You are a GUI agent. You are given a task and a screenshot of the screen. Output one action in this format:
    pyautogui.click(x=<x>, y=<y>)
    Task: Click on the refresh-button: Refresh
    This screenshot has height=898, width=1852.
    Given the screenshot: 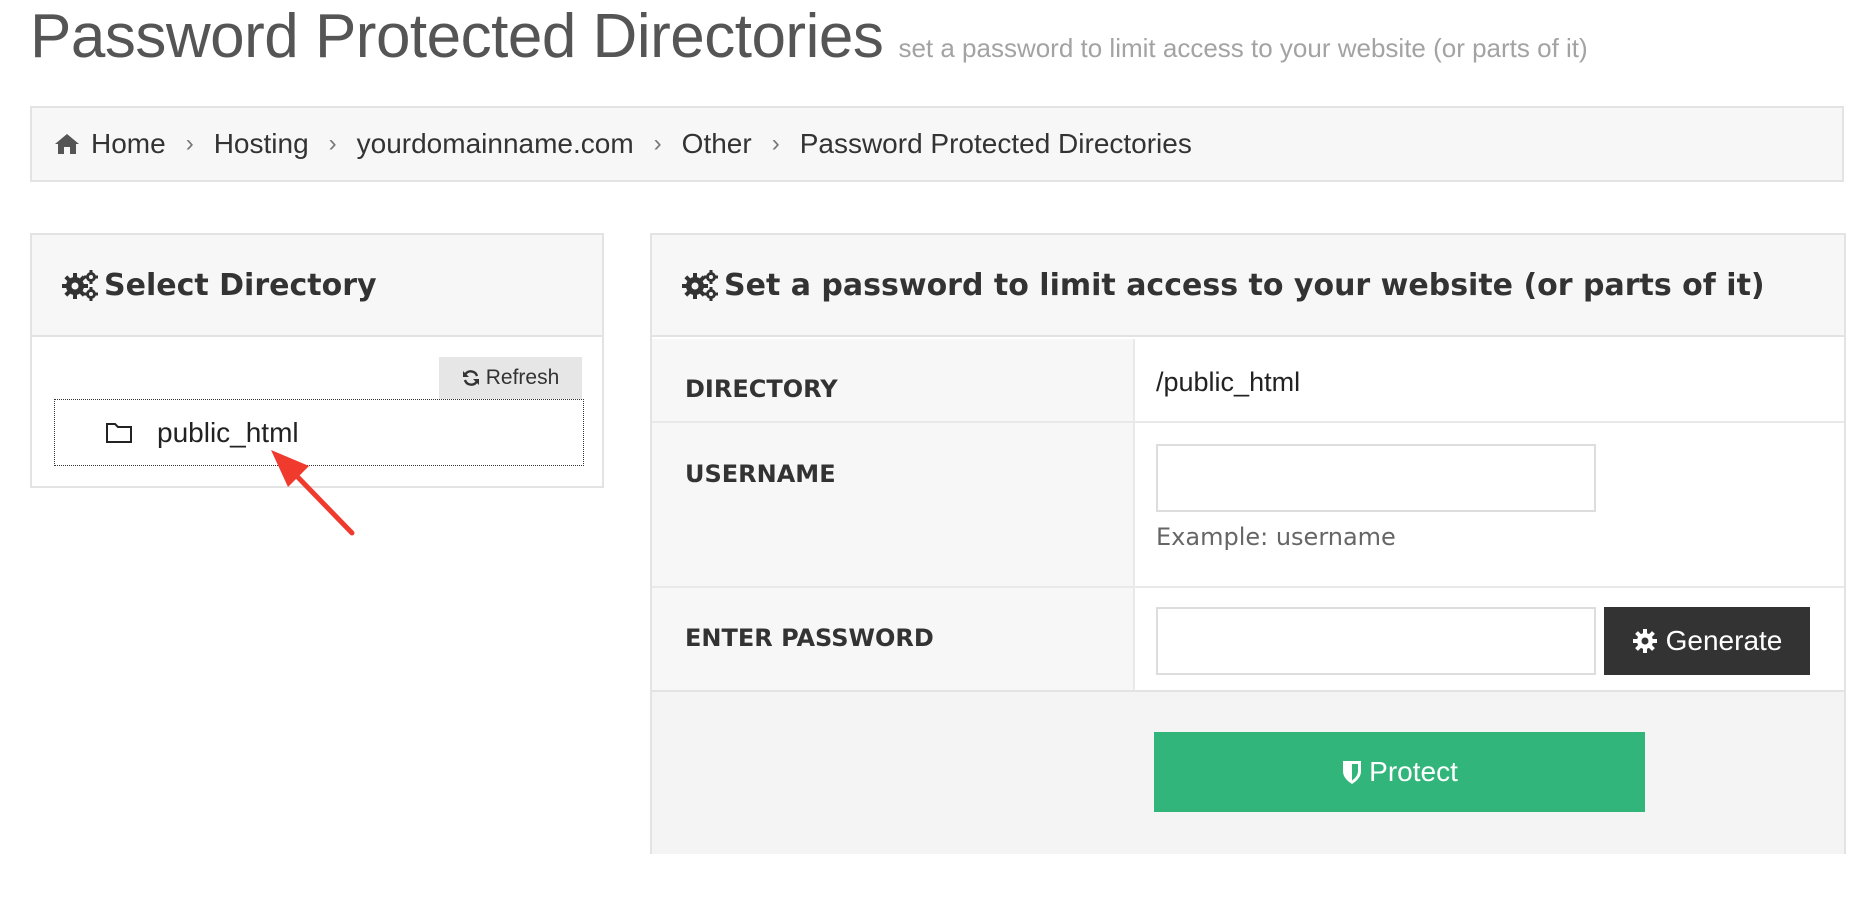 What is the action you would take?
    pyautogui.click(x=510, y=378)
    